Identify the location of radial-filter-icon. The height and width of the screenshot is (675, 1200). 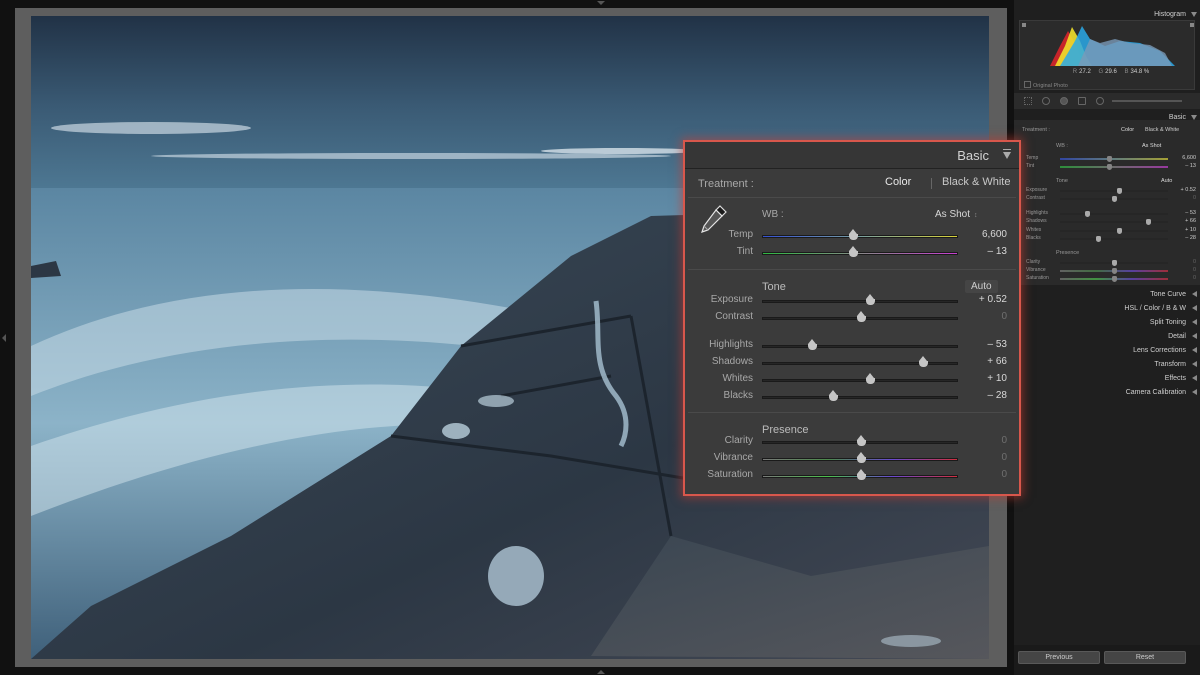
(1100, 101).